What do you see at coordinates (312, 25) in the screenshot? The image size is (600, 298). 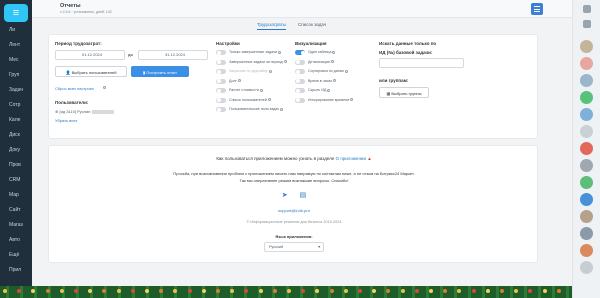 I see `tab-task-list: Список задач` at bounding box center [312, 25].